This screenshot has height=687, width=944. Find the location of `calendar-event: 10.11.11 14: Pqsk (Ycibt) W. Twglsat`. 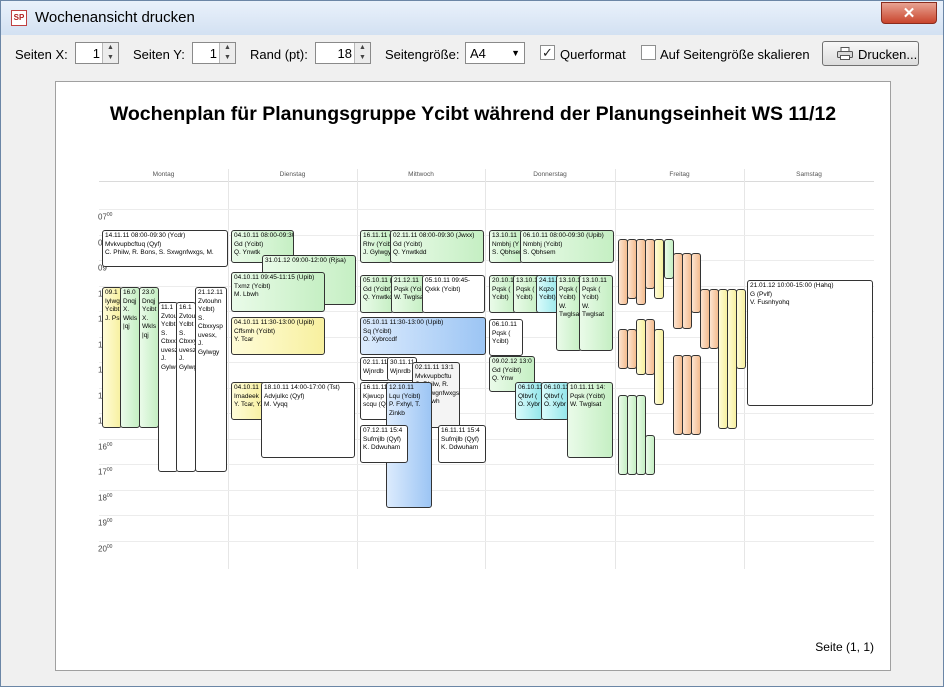

calendar-event: 10.11.11 14: Pqsk (Ycibt) W. Twglsat is located at coordinates (590, 420).